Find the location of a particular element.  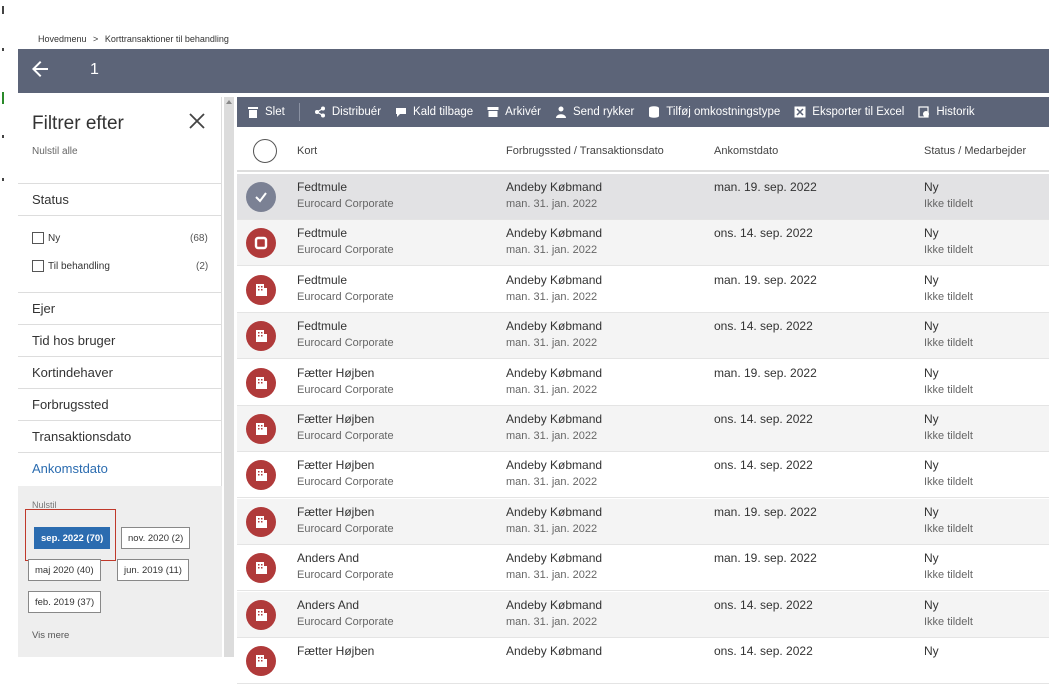

delete-button: Slet is located at coordinates (266, 112).